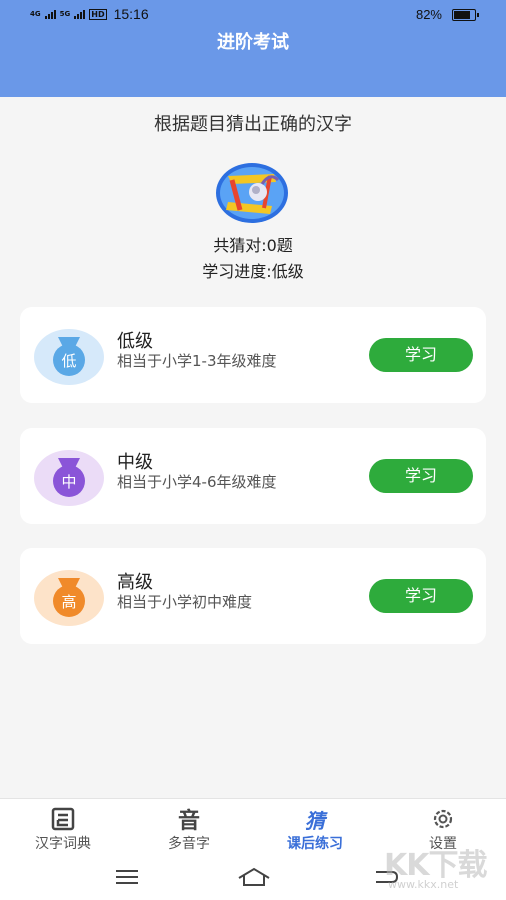 The image size is (506, 900). I want to click on study-button-low: 学习, so click(421, 355).